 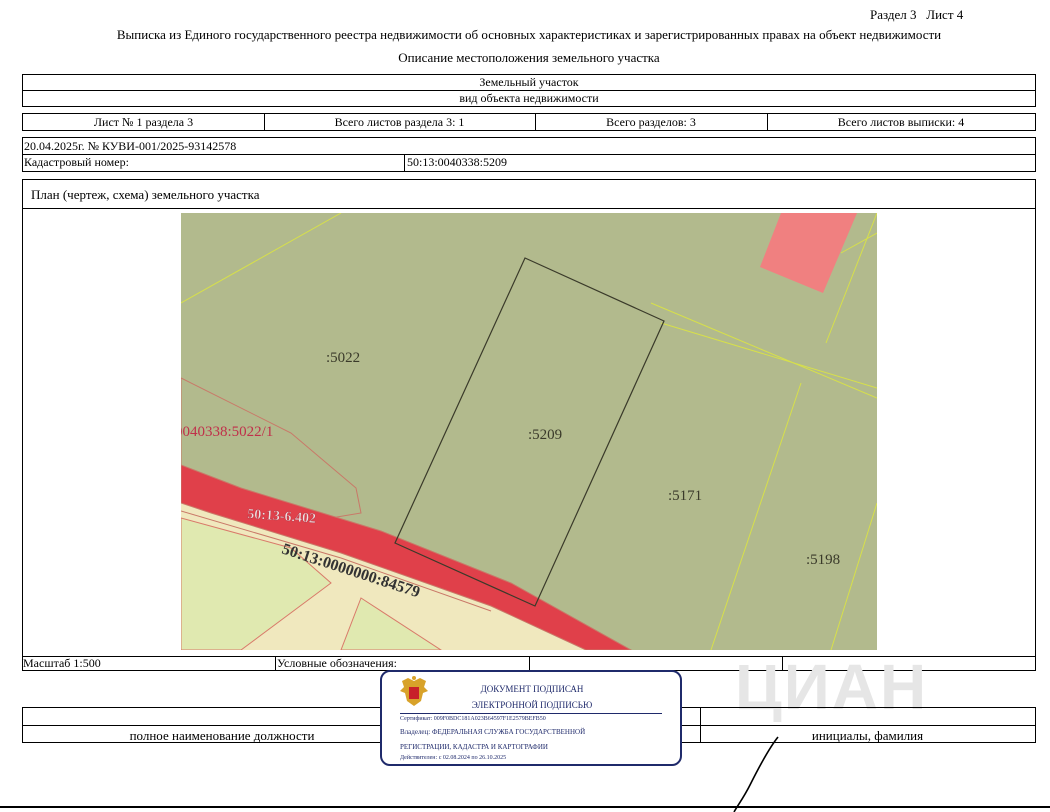 I want to click on total-sections: Всего разделов: 3, so click(x=651, y=122).